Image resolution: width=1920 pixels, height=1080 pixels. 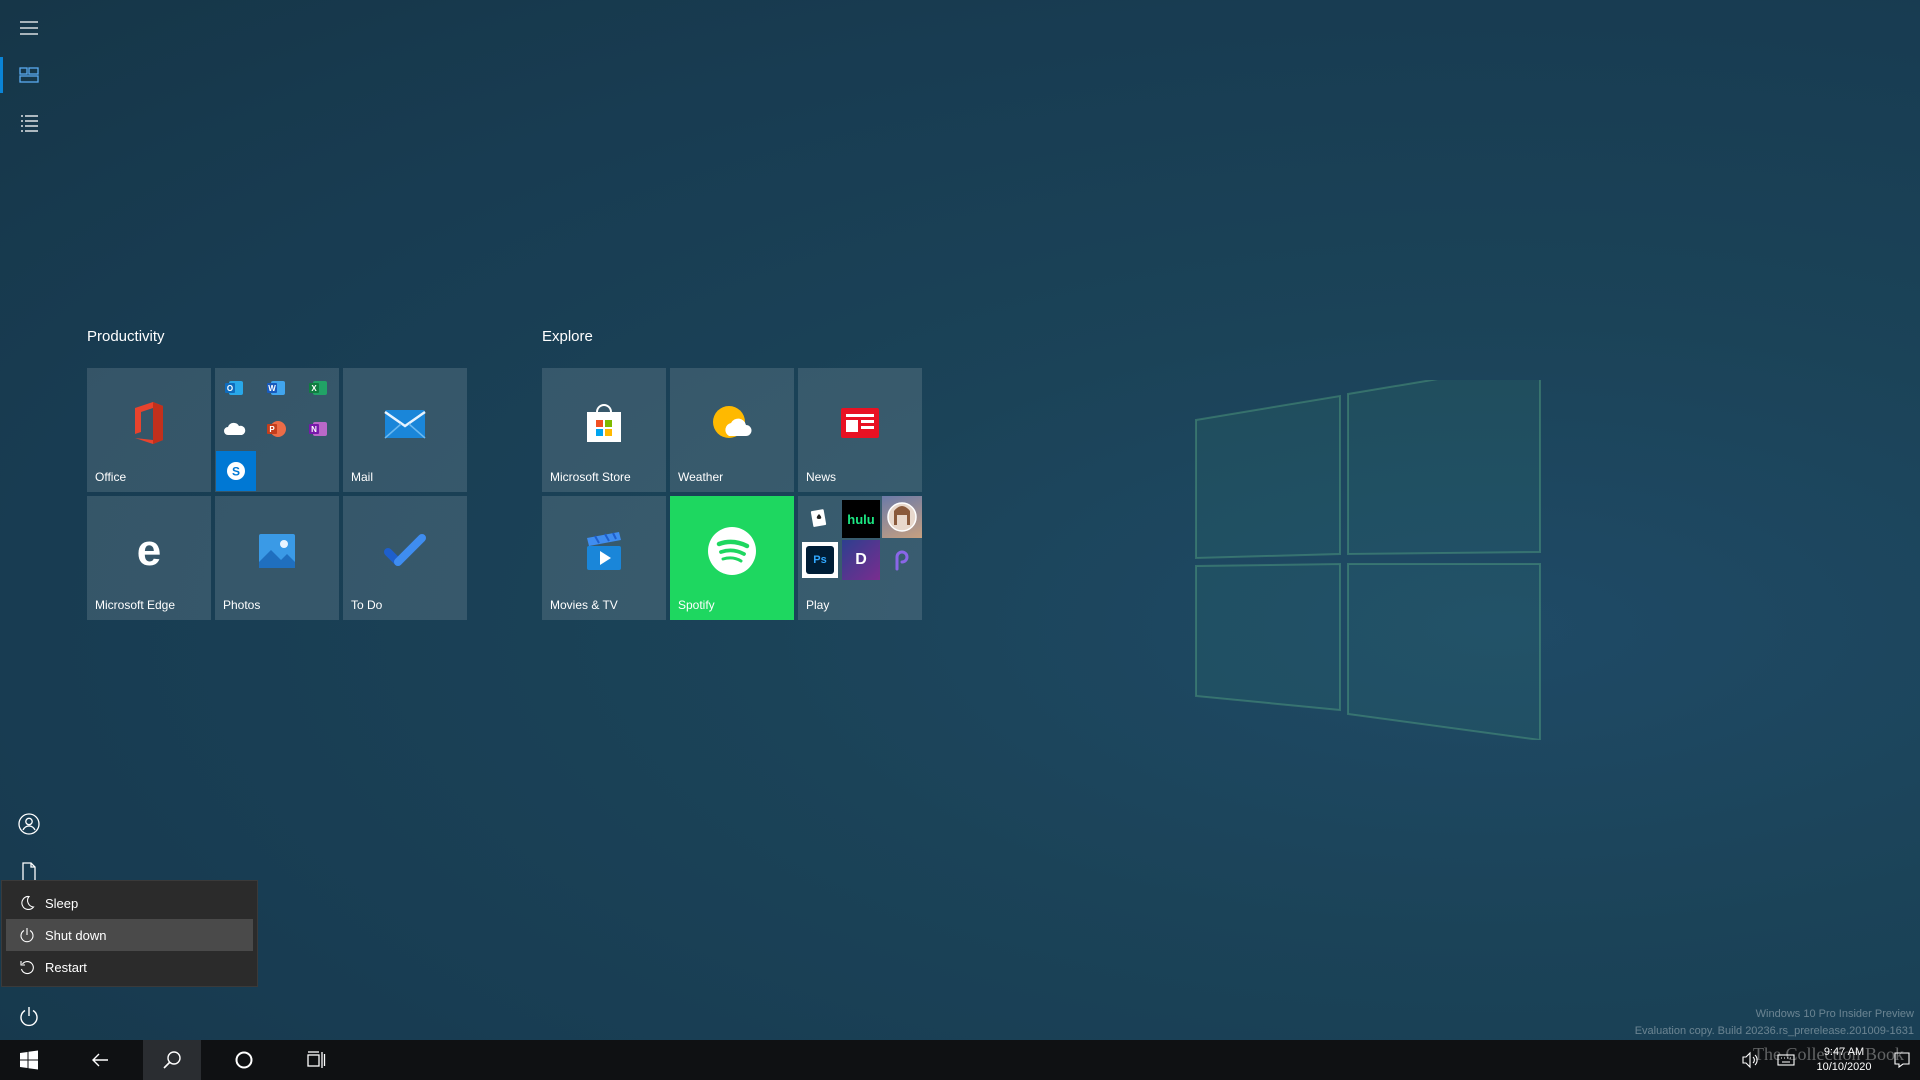 I want to click on photoshop-express-icon: Ps, so click(x=820, y=560).